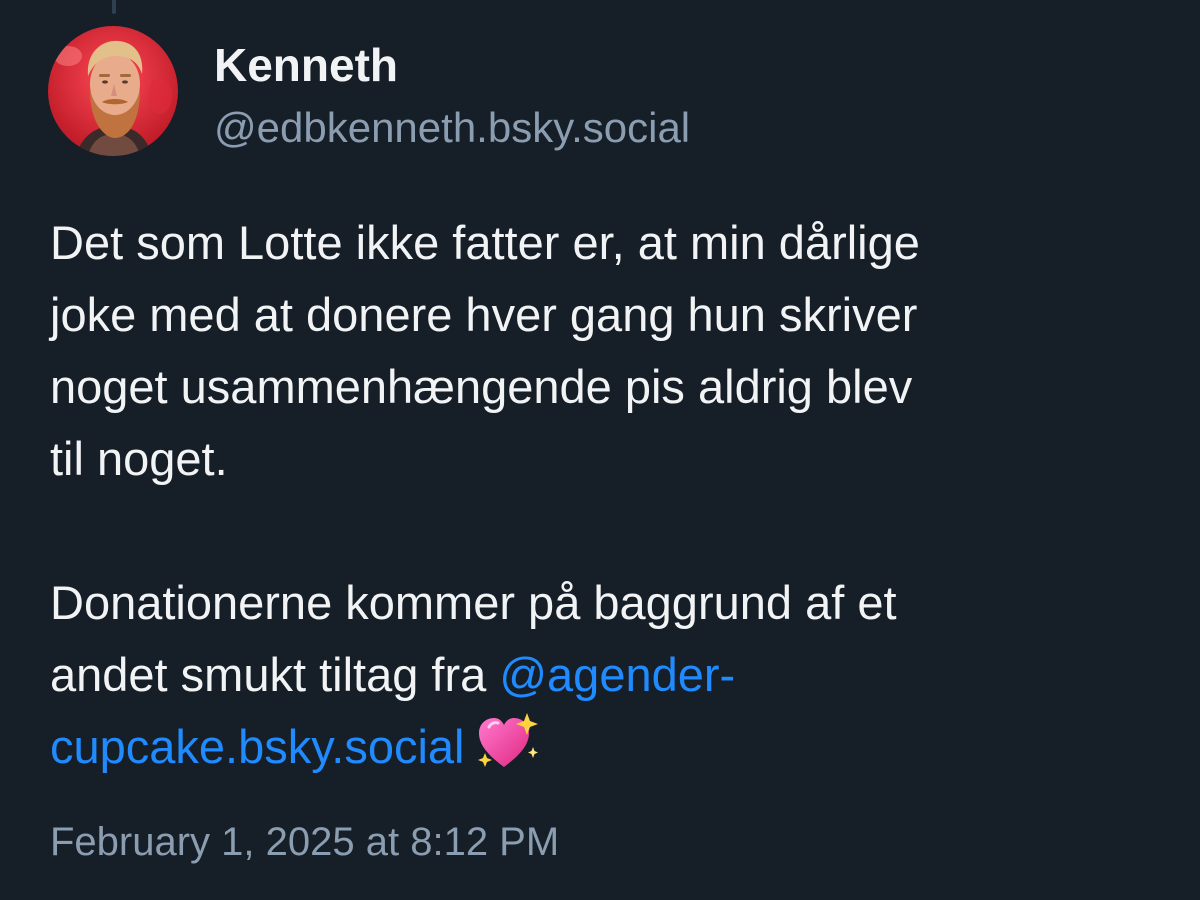 The width and height of the screenshot is (1200, 900). Describe the element at coordinates (617, 674) in the screenshot. I see `mention-part-1: @agender-` at that location.